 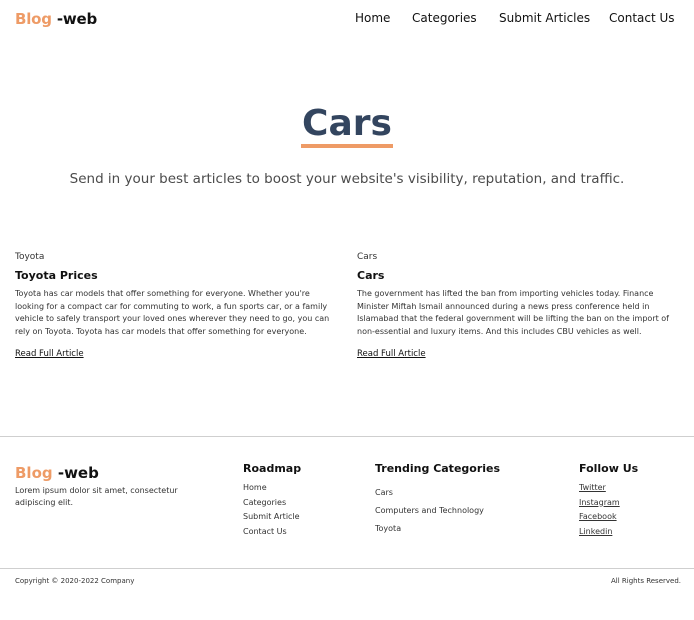 What do you see at coordinates (437, 529) in the screenshot?
I see `footer-category-toyota: Toyota` at bounding box center [437, 529].